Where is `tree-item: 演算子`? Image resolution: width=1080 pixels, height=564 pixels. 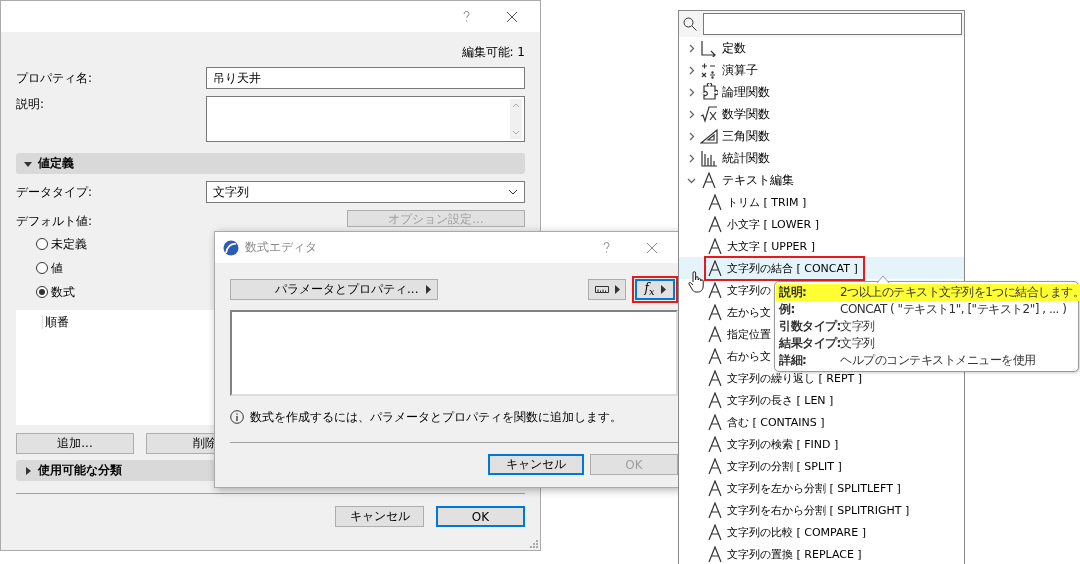 tree-item: 演算子 is located at coordinates (731, 70).